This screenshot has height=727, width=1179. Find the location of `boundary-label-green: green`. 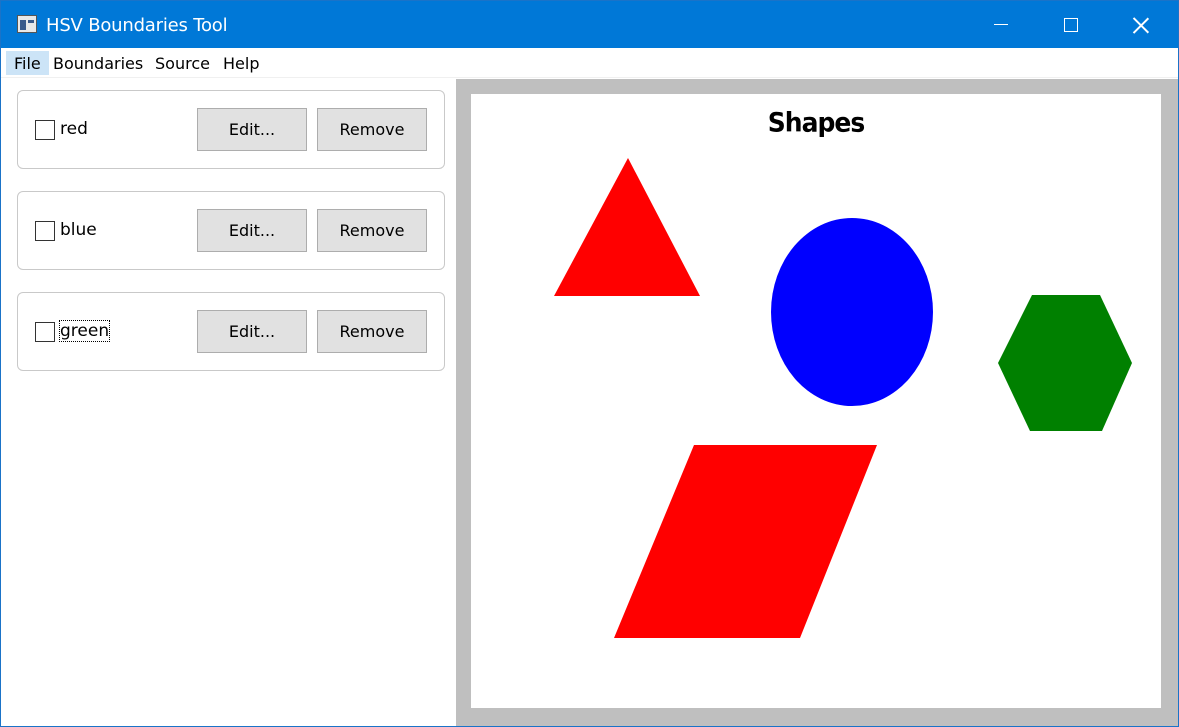

boundary-label-green: green is located at coordinates (84, 331).